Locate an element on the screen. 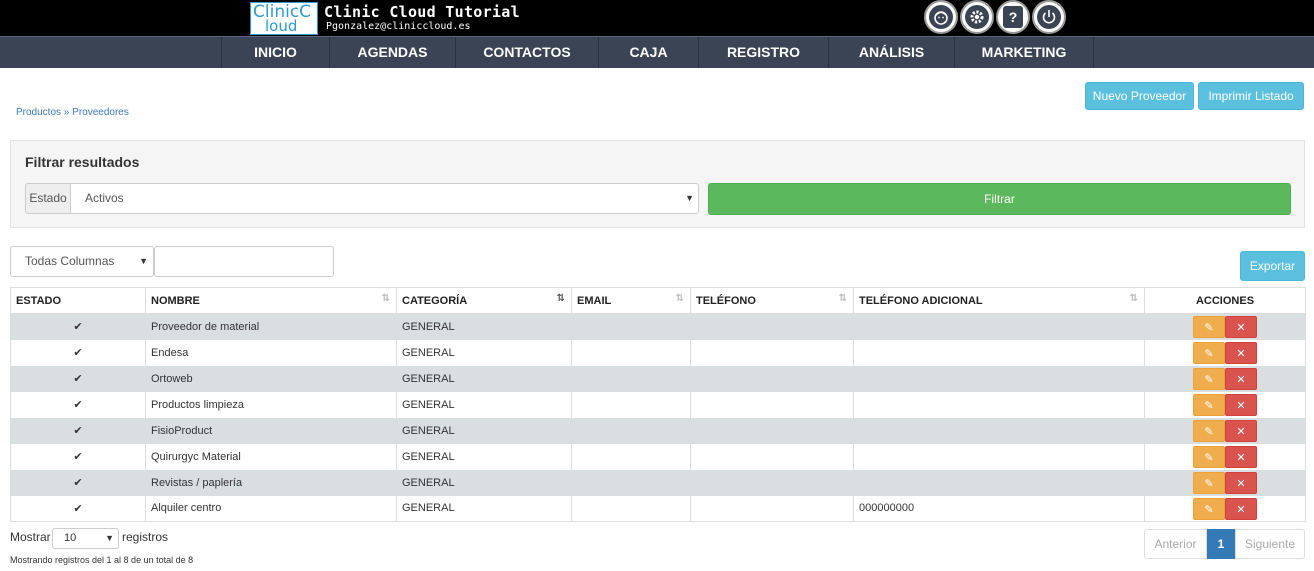 The image size is (1314, 571). new-supplier-button: Nuevo Proveedor is located at coordinates (1139, 96).